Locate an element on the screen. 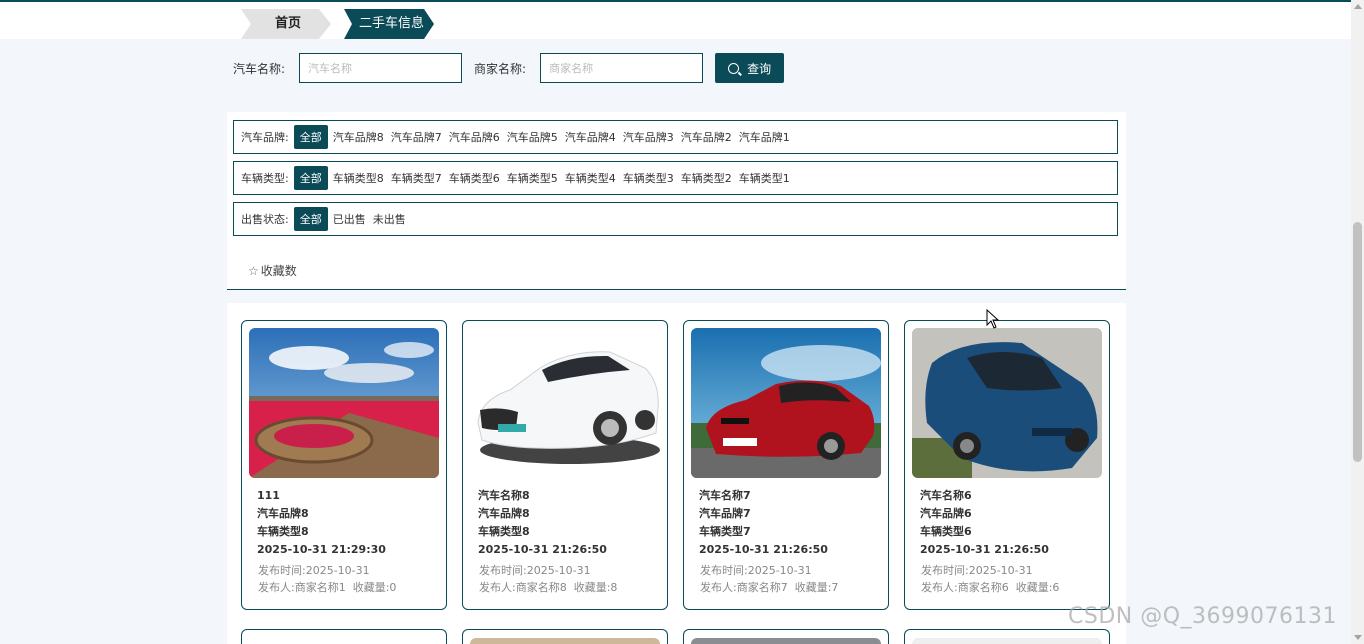 The height and width of the screenshot is (644, 1364). filter-label: 汽车品牌: is located at coordinates (265, 137).